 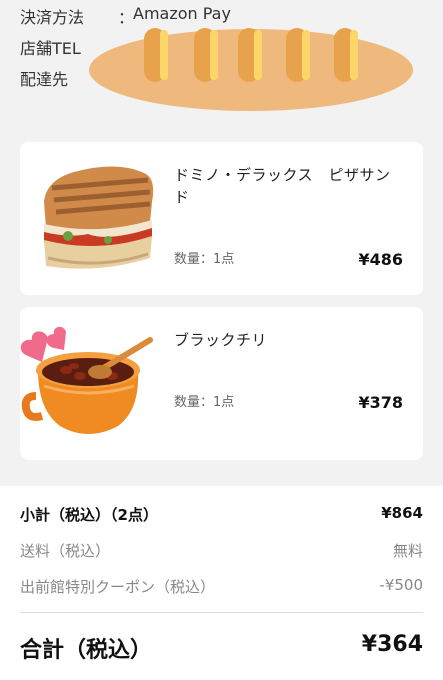 I want to click on payment-method-value: Amazon Pay, so click(x=182, y=13).